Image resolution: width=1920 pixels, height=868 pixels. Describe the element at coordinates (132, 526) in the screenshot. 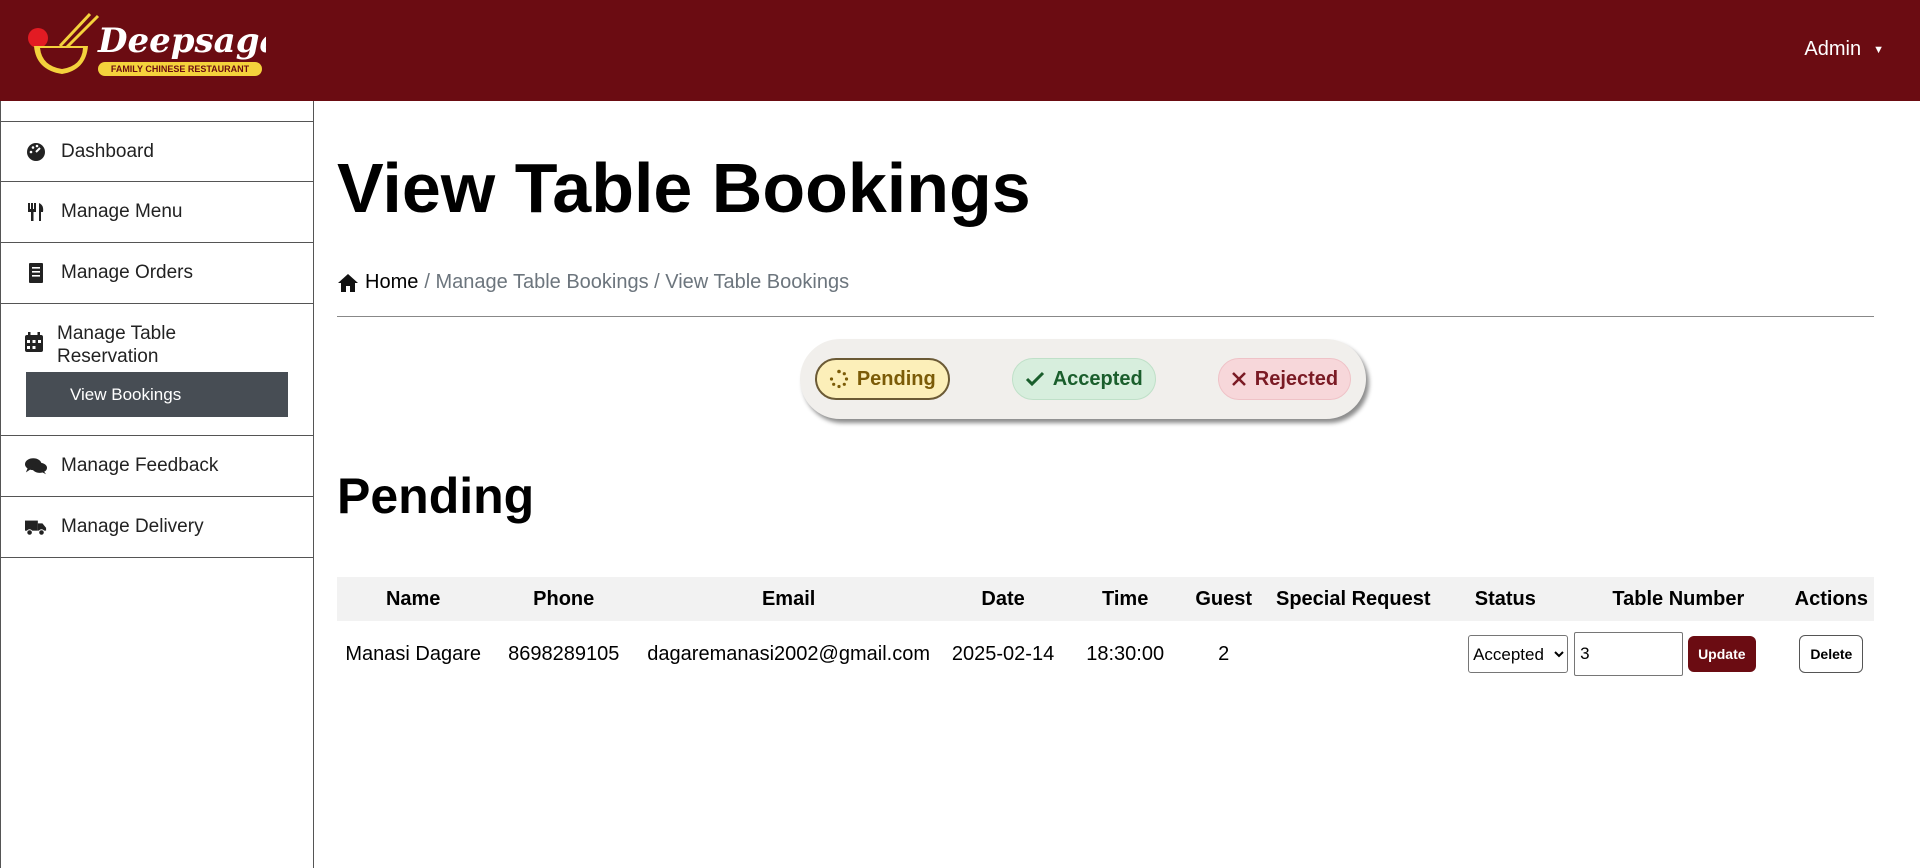

I see `sidebar-item-label: Manage Delivery` at that location.